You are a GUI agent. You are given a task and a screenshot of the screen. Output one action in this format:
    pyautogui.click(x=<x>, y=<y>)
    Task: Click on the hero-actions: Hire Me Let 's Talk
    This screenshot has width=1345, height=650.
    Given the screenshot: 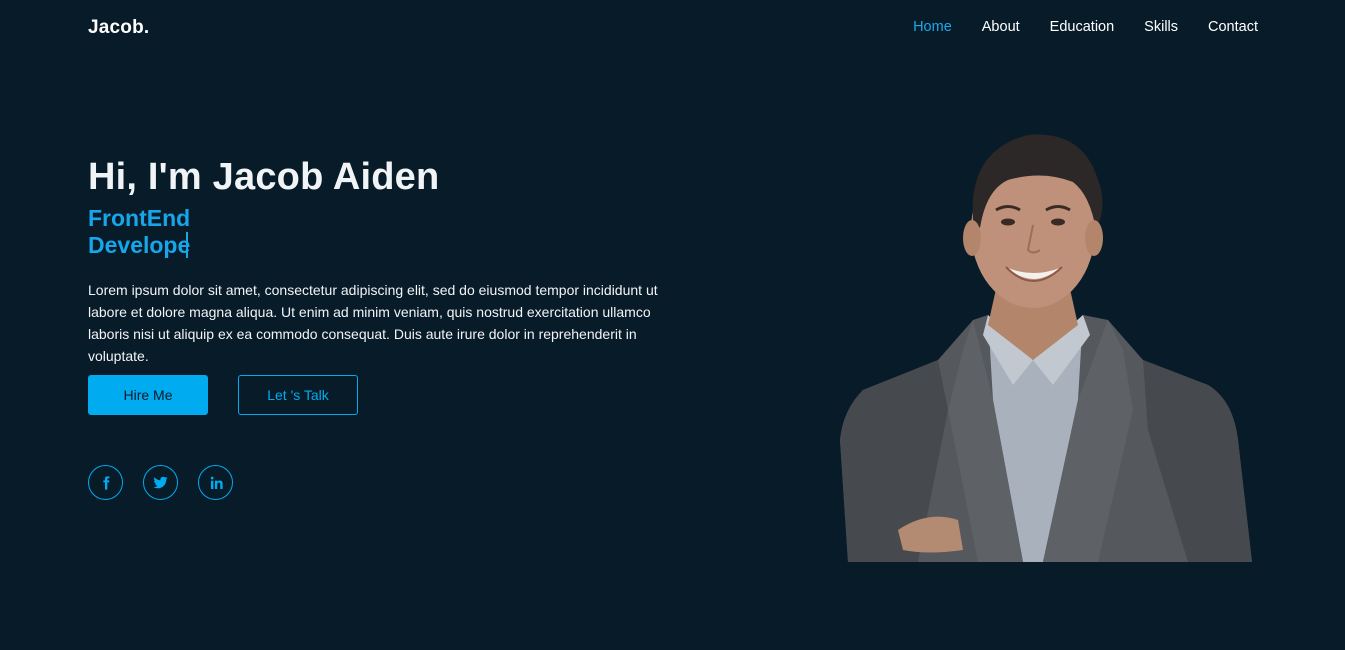 What is the action you would take?
    pyautogui.click(x=223, y=395)
    